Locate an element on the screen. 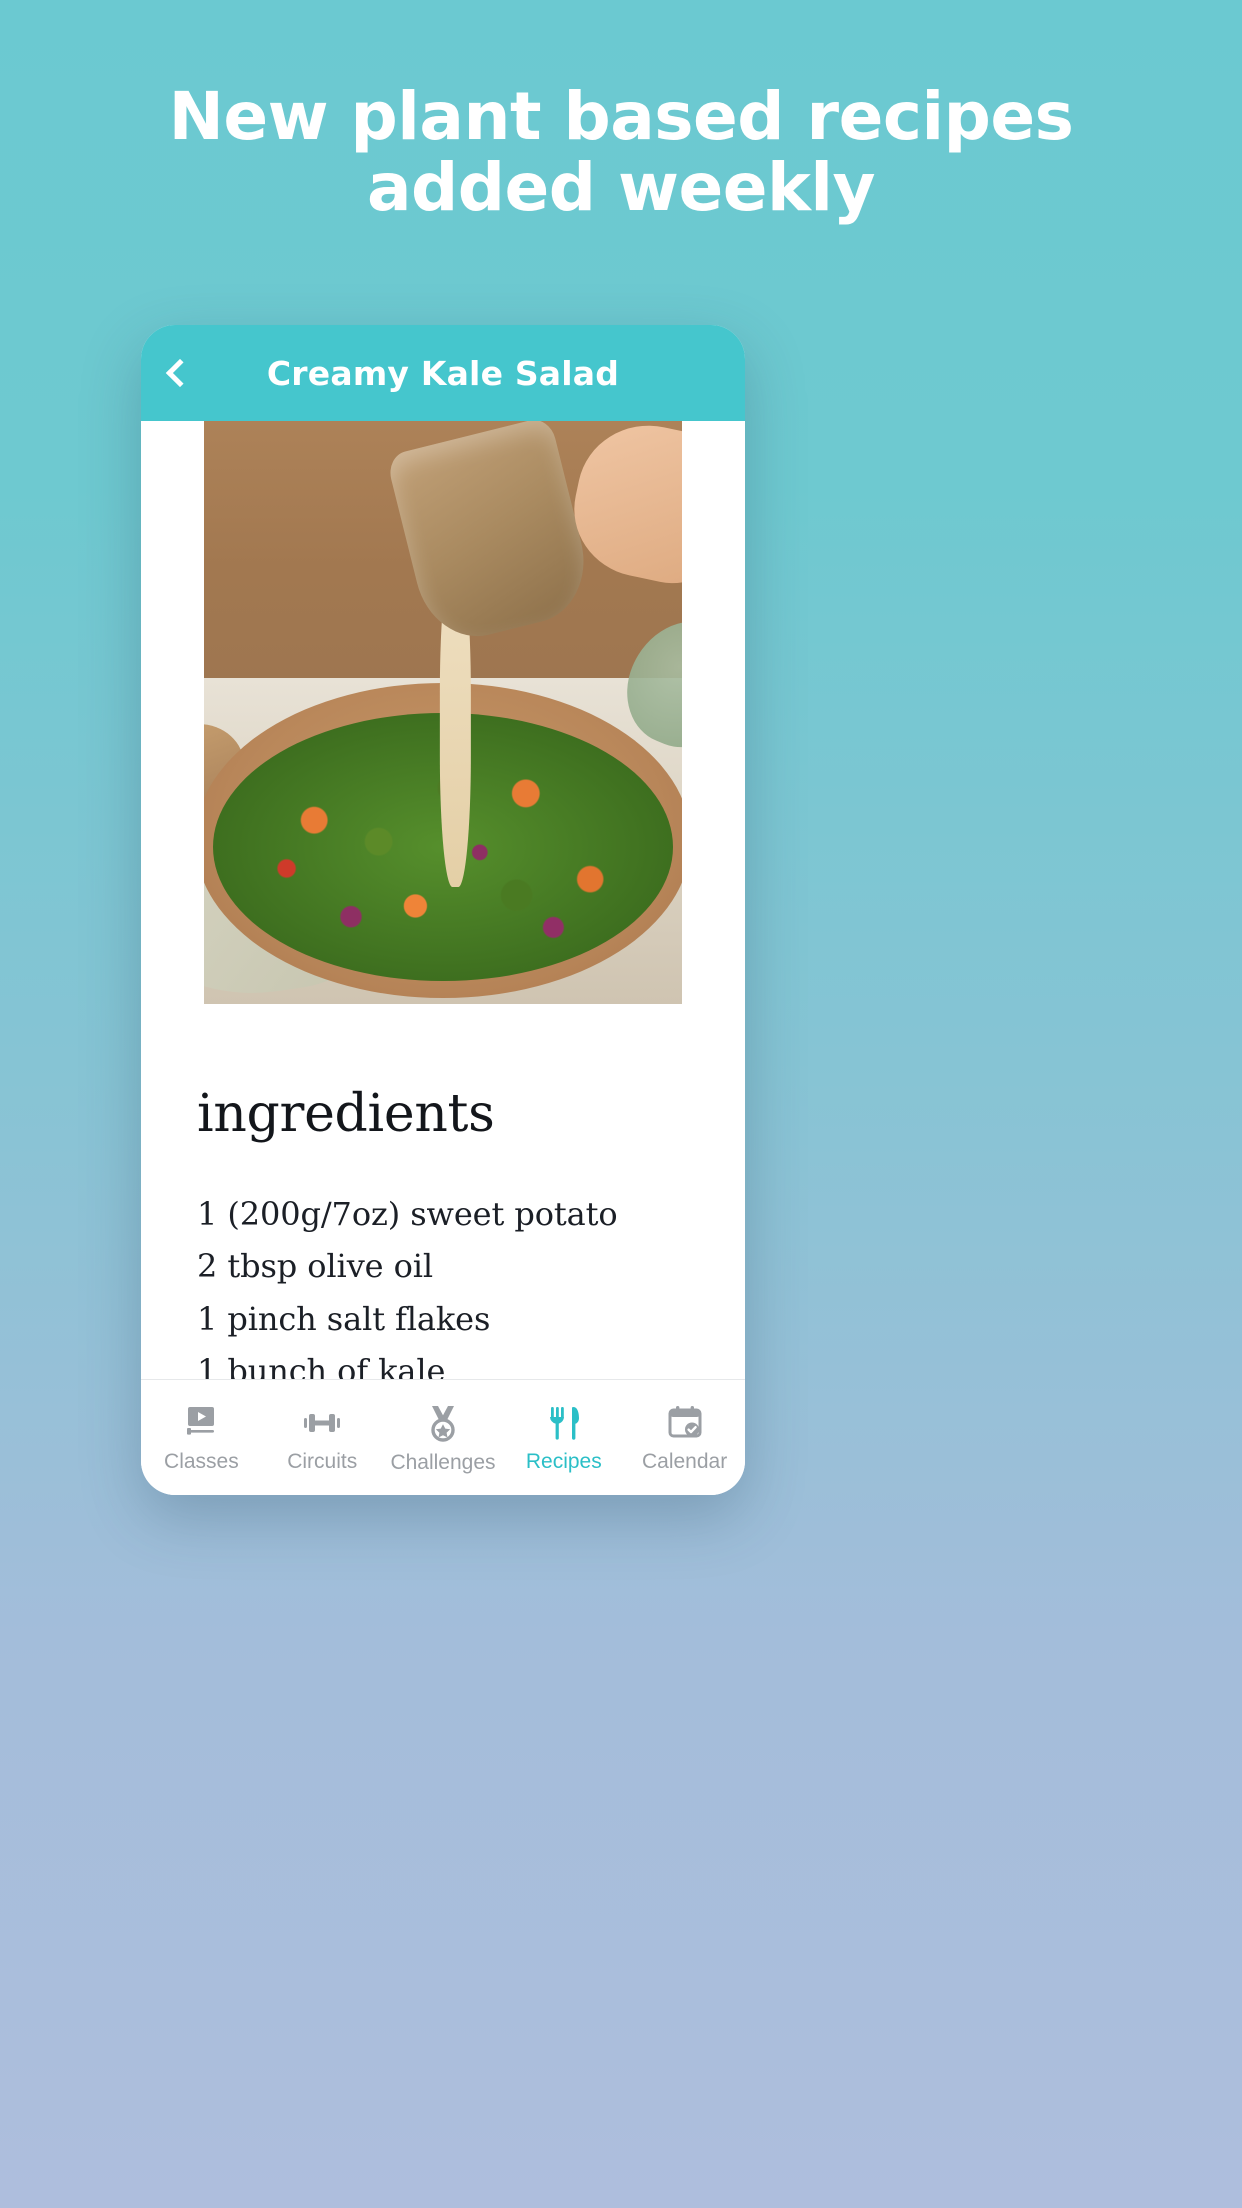 This screenshot has height=2208, width=1242. video-player-icon is located at coordinates (201, 1423).